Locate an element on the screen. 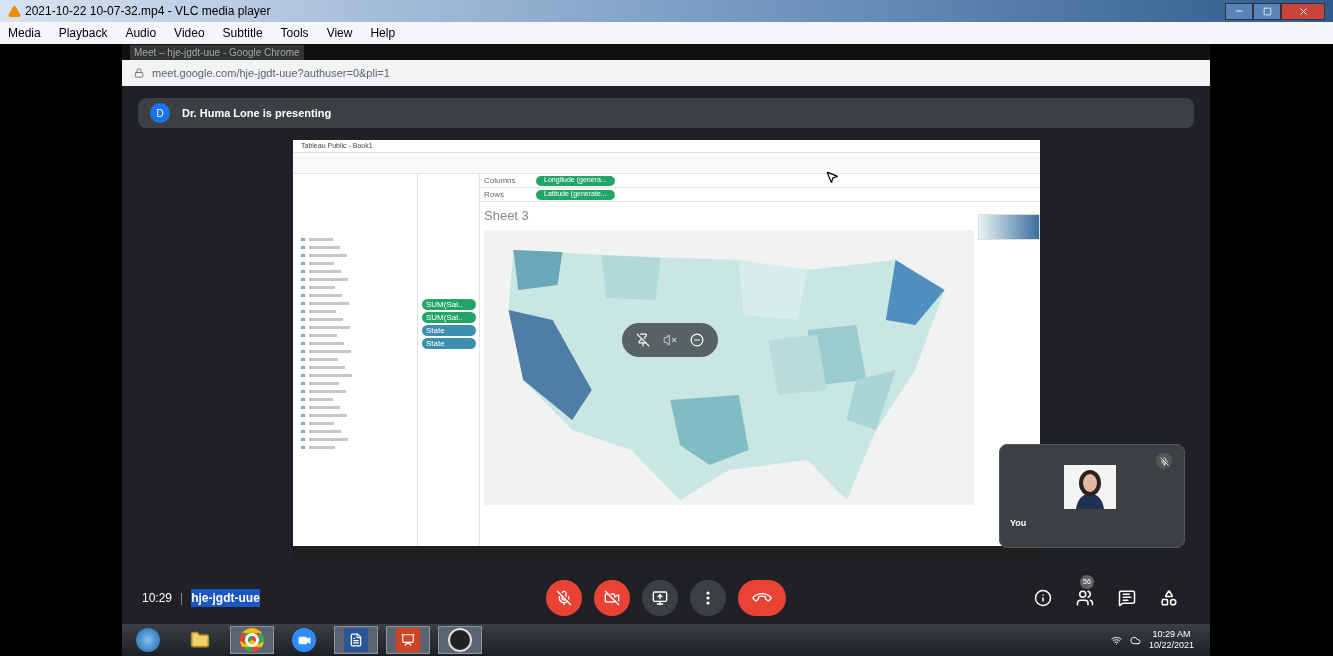 The height and width of the screenshot is (656, 1333). chrome-icon is located at coordinates (252, 640).